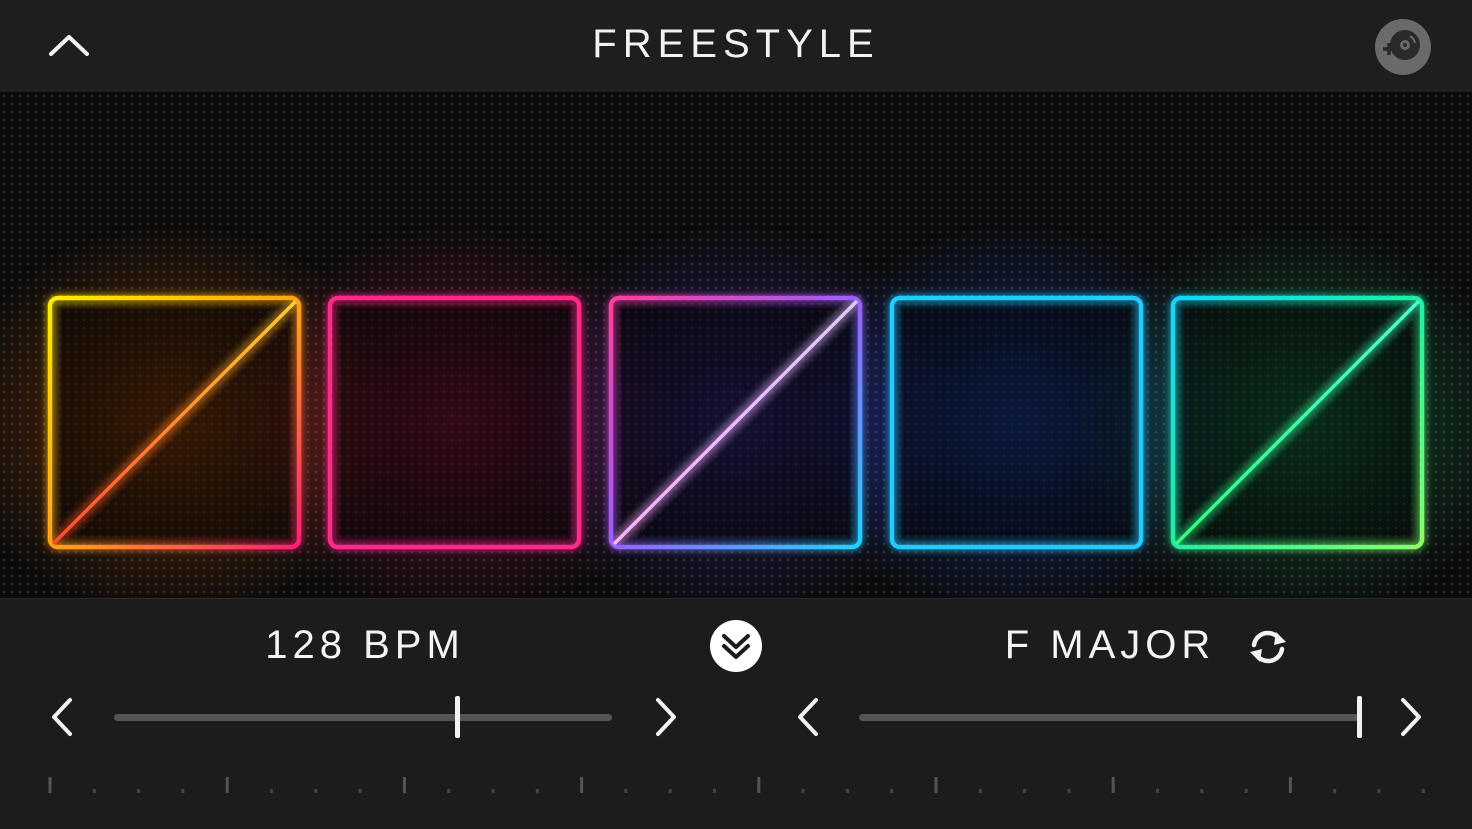  Describe the element at coordinates (808, 717) in the screenshot. I see `key-decrease-chevron-left-icon` at that location.